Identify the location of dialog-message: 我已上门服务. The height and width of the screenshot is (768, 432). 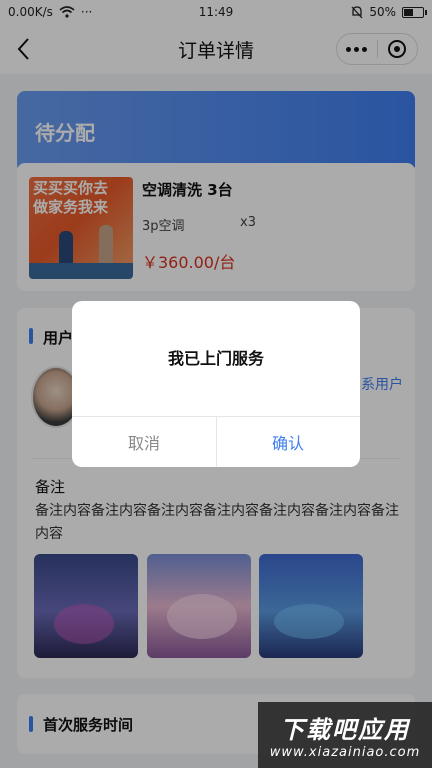
(215, 358).